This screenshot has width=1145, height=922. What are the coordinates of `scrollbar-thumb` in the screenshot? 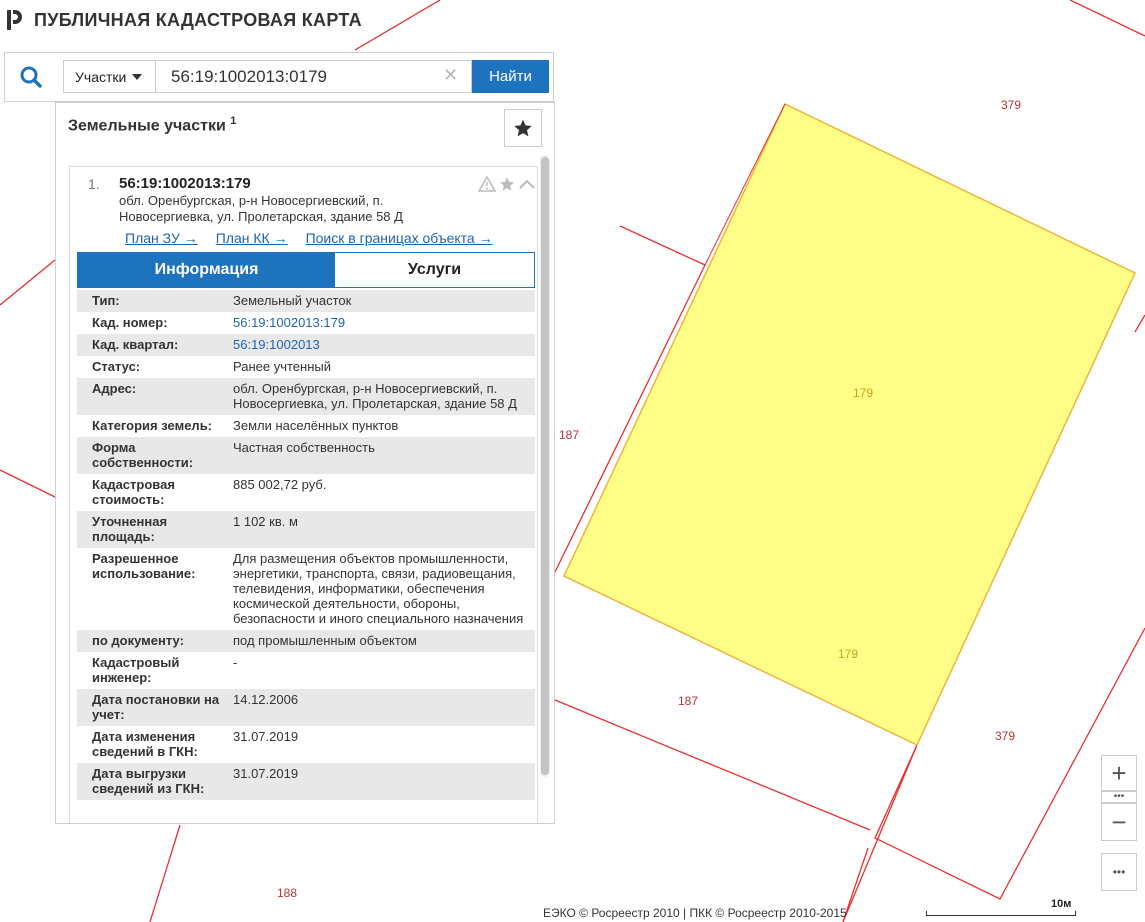 It's located at (545, 466).